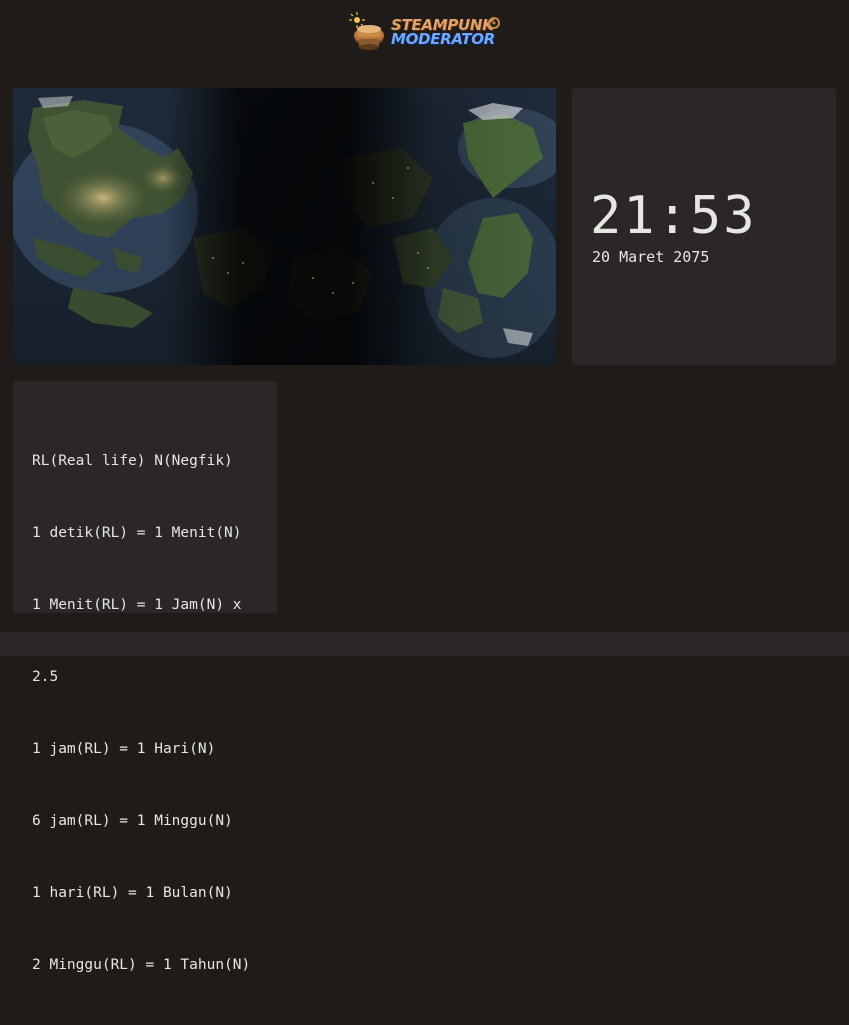 Image resolution: width=849 pixels, height=1025 pixels. I want to click on site-logo: STEAMPUNK MODERATOR, so click(425, 33).